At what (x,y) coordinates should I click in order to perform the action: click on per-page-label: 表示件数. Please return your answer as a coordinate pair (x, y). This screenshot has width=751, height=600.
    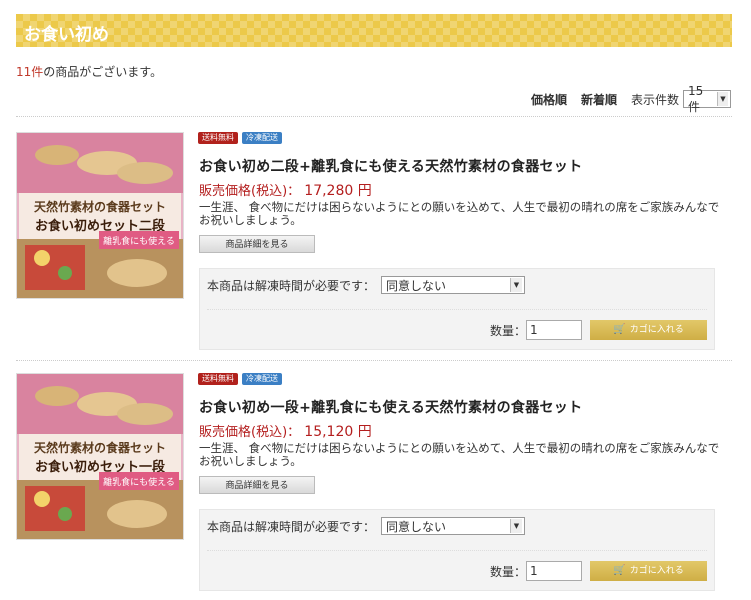
    Looking at the image, I should click on (654, 99).